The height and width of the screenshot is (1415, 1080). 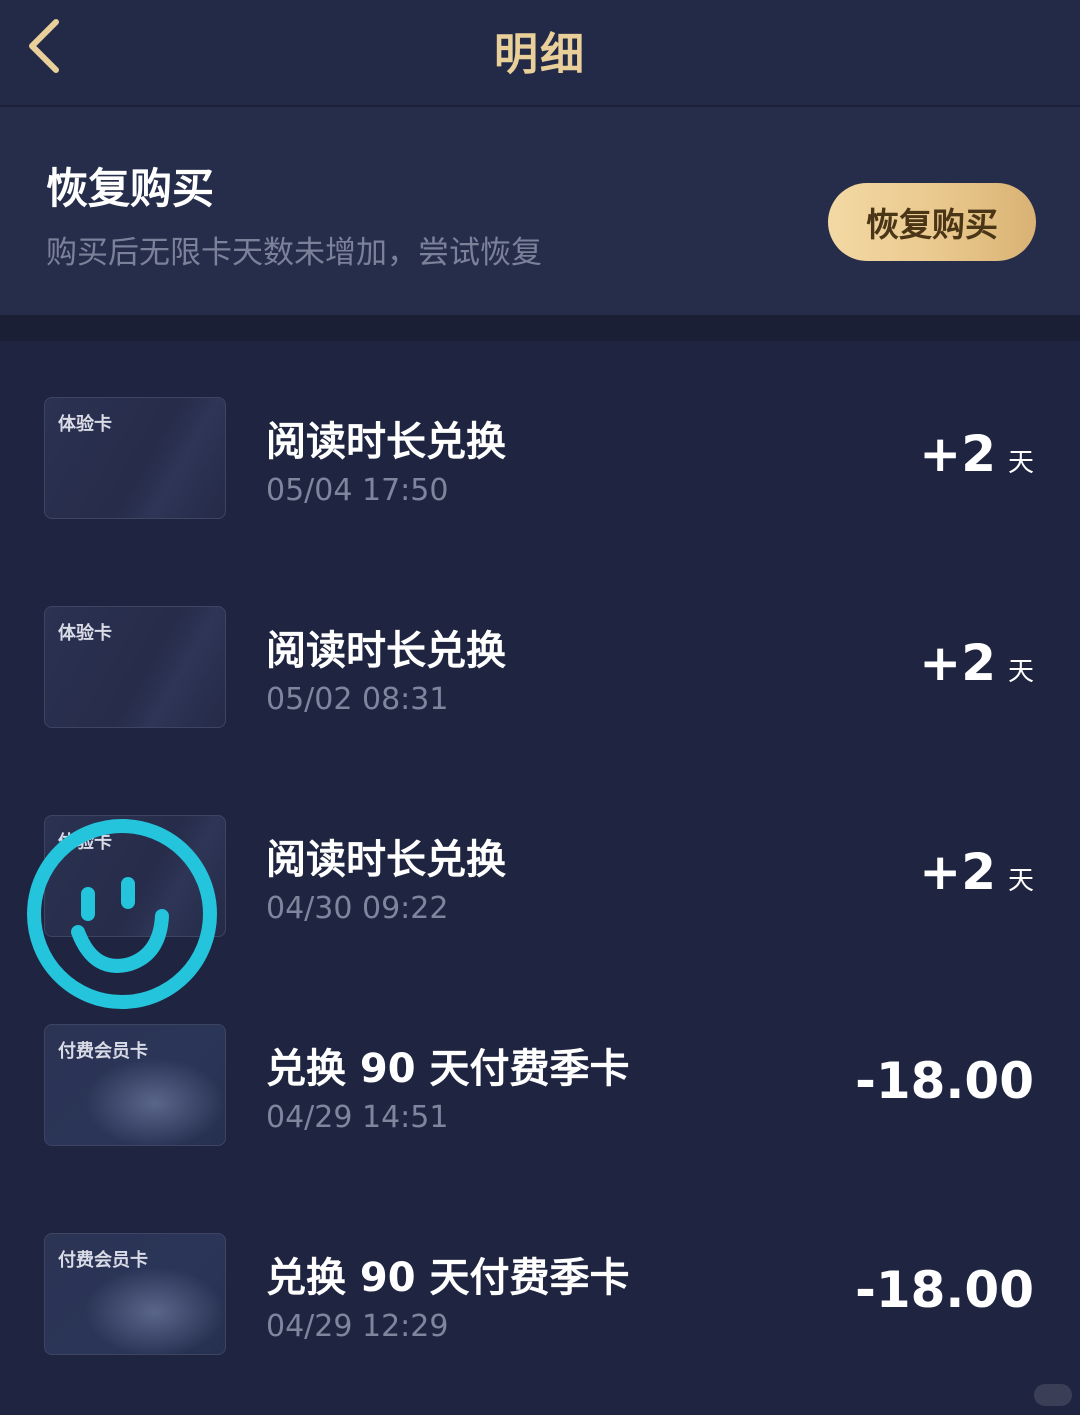 I want to click on list-item: 体验卡 阅读时长兑换 05/02 08:31 +2 天, so click(x=540, y=654).